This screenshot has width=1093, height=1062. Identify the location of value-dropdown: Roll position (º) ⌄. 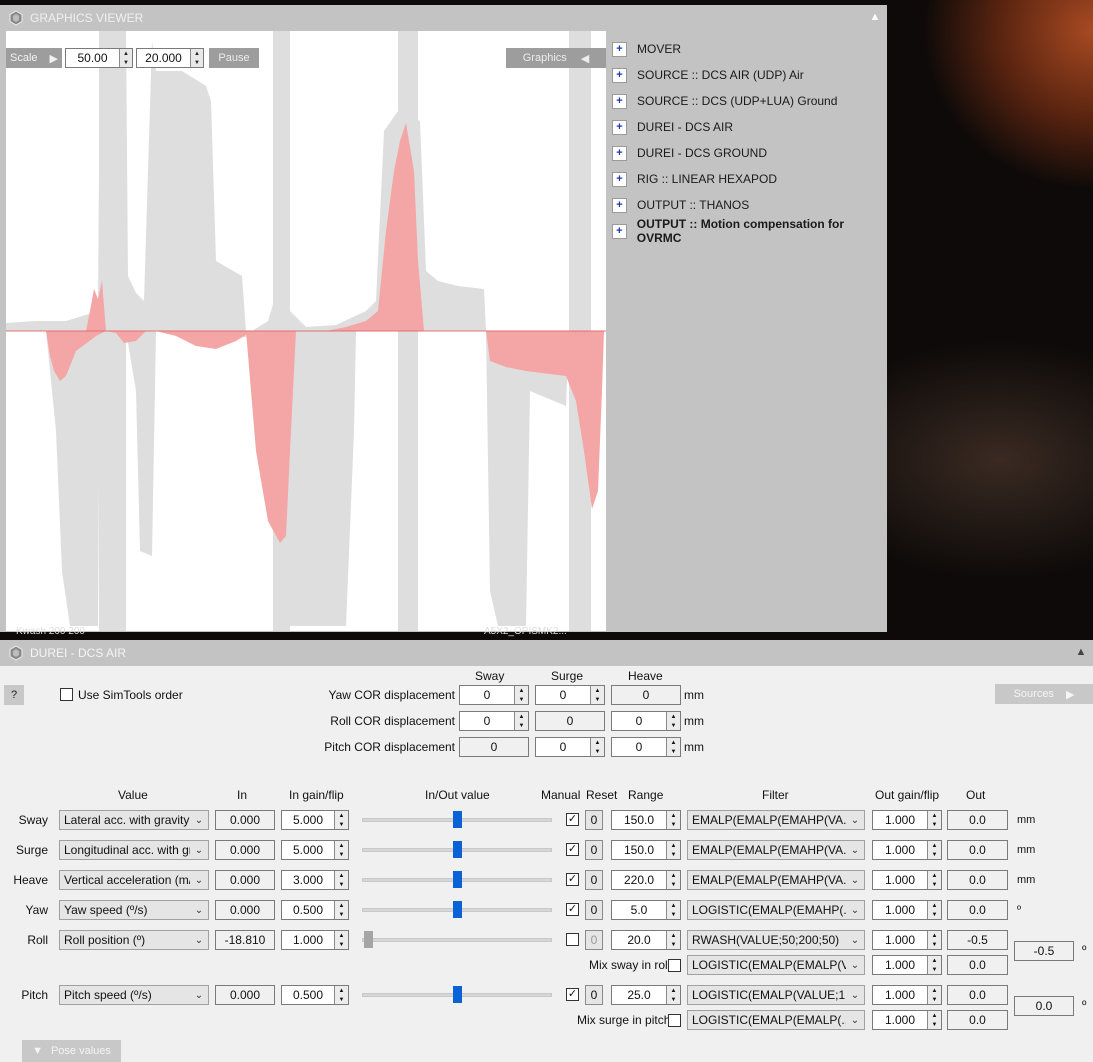
(134, 940).